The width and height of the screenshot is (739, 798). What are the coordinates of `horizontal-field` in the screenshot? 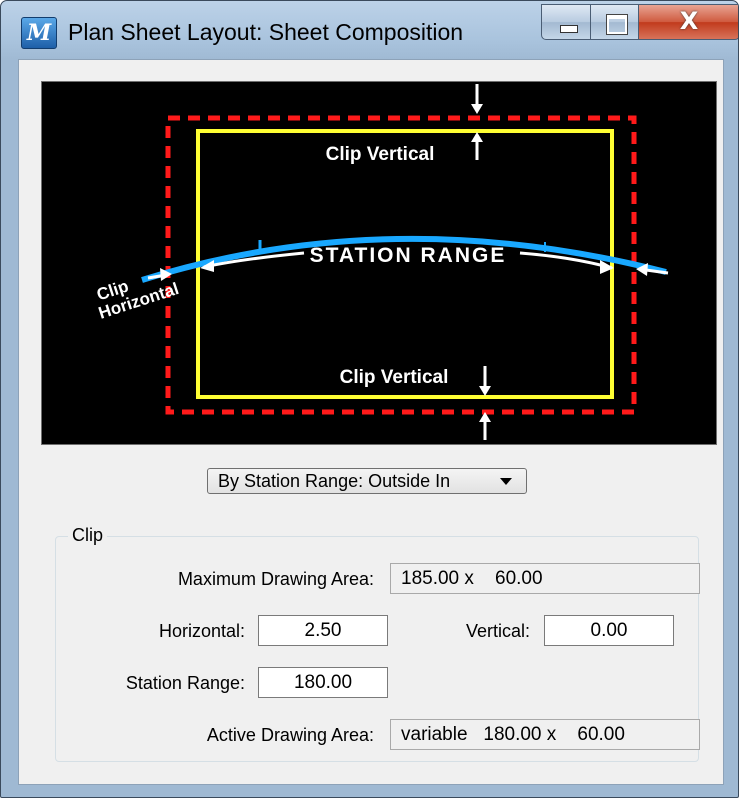 It's located at (323, 630).